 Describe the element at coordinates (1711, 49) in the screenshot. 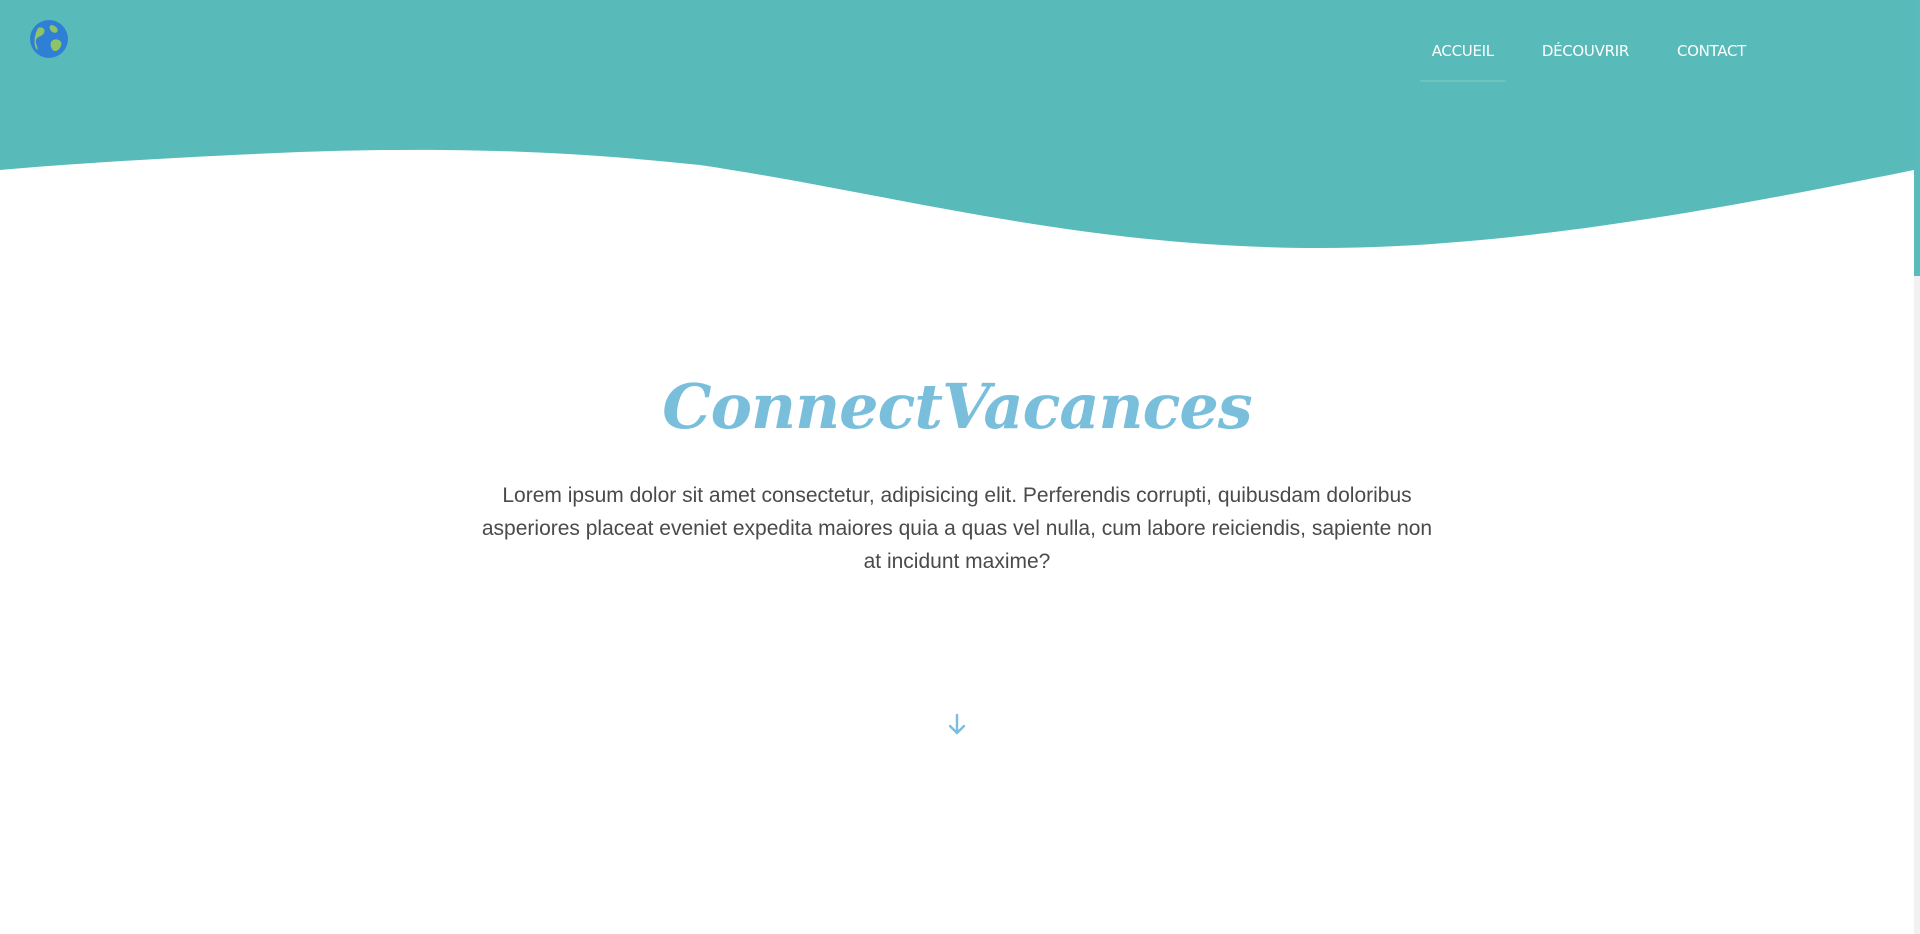

I see `nav-link-contact: CONTACT` at that location.